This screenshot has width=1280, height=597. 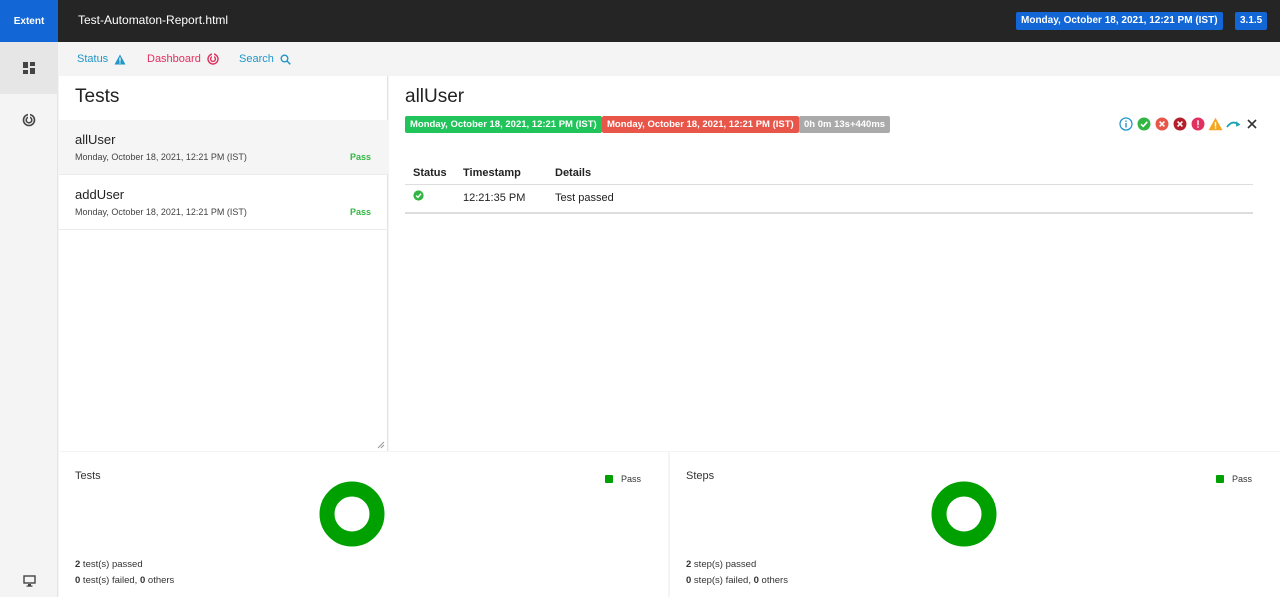 I want to click on duration-badge: 0h 0m 13s+440ms, so click(x=845, y=124).